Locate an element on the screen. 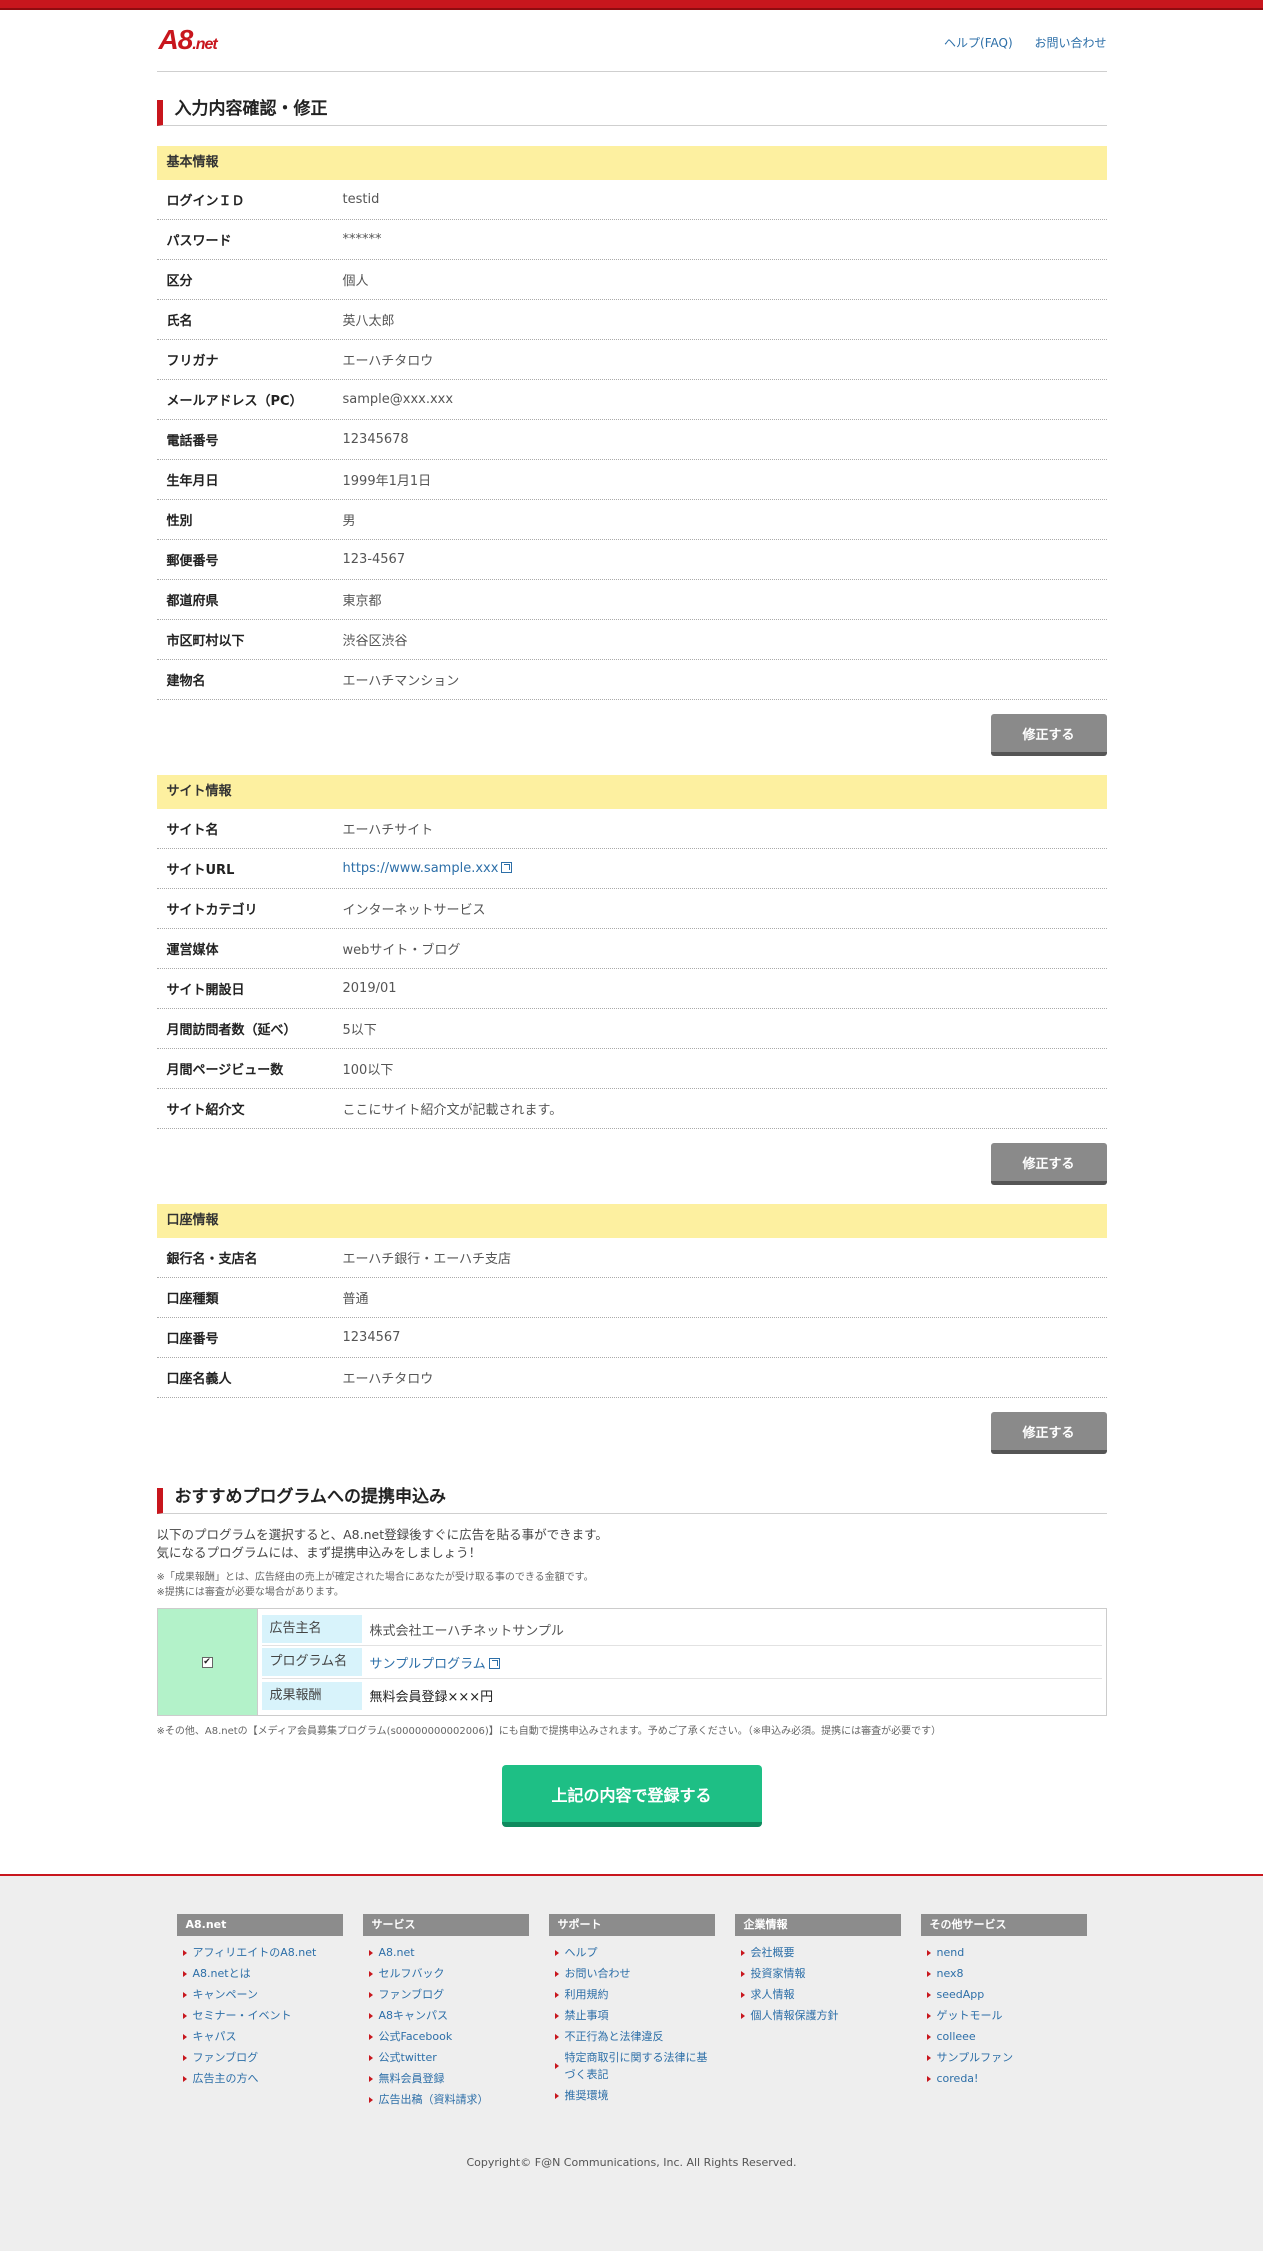  footer-link: coreda! is located at coordinates (1004, 2078).